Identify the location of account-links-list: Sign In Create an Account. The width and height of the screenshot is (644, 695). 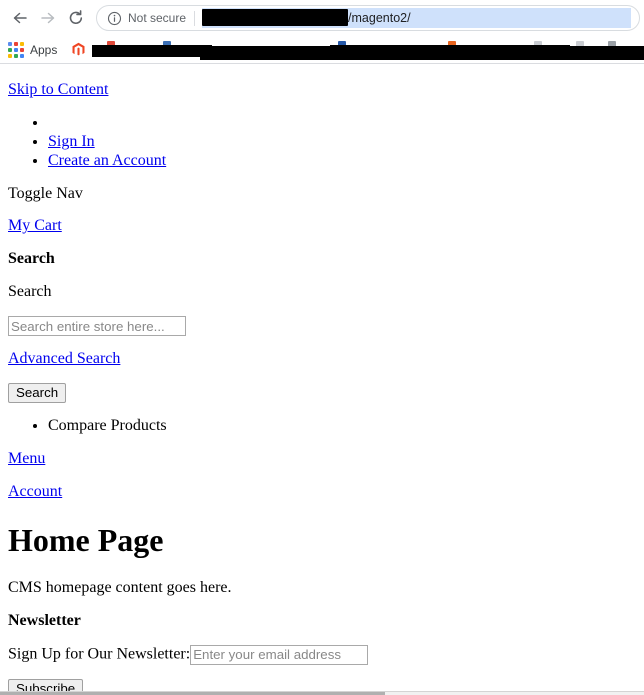
(322, 142).